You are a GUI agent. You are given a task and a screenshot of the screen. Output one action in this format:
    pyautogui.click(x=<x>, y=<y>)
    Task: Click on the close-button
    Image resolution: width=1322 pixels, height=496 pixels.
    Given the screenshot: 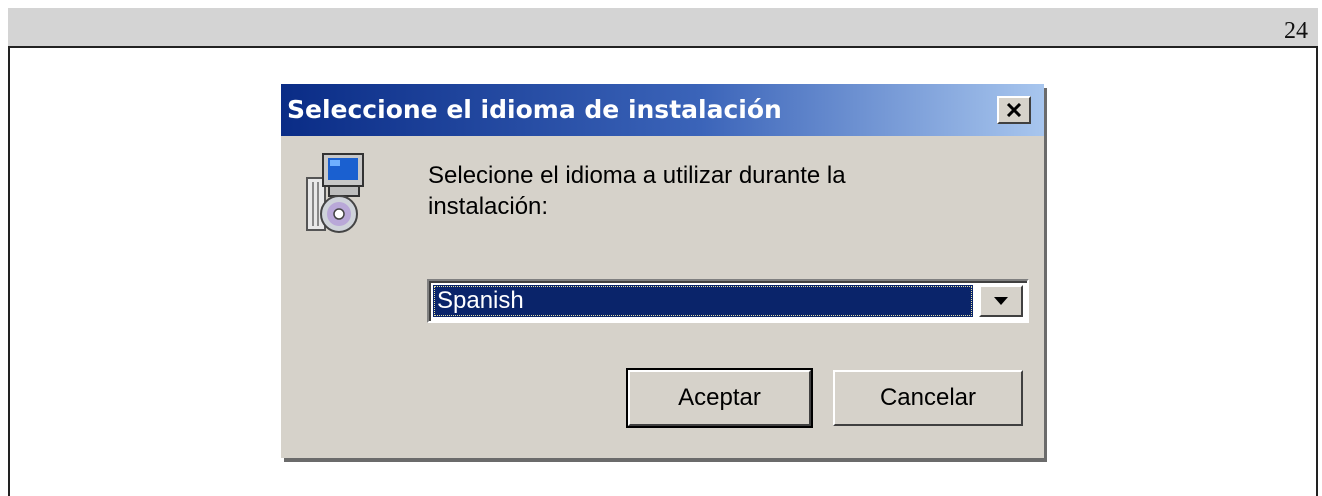 What is the action you would take?
    pyautogui.click(x=1014, y=110)
    